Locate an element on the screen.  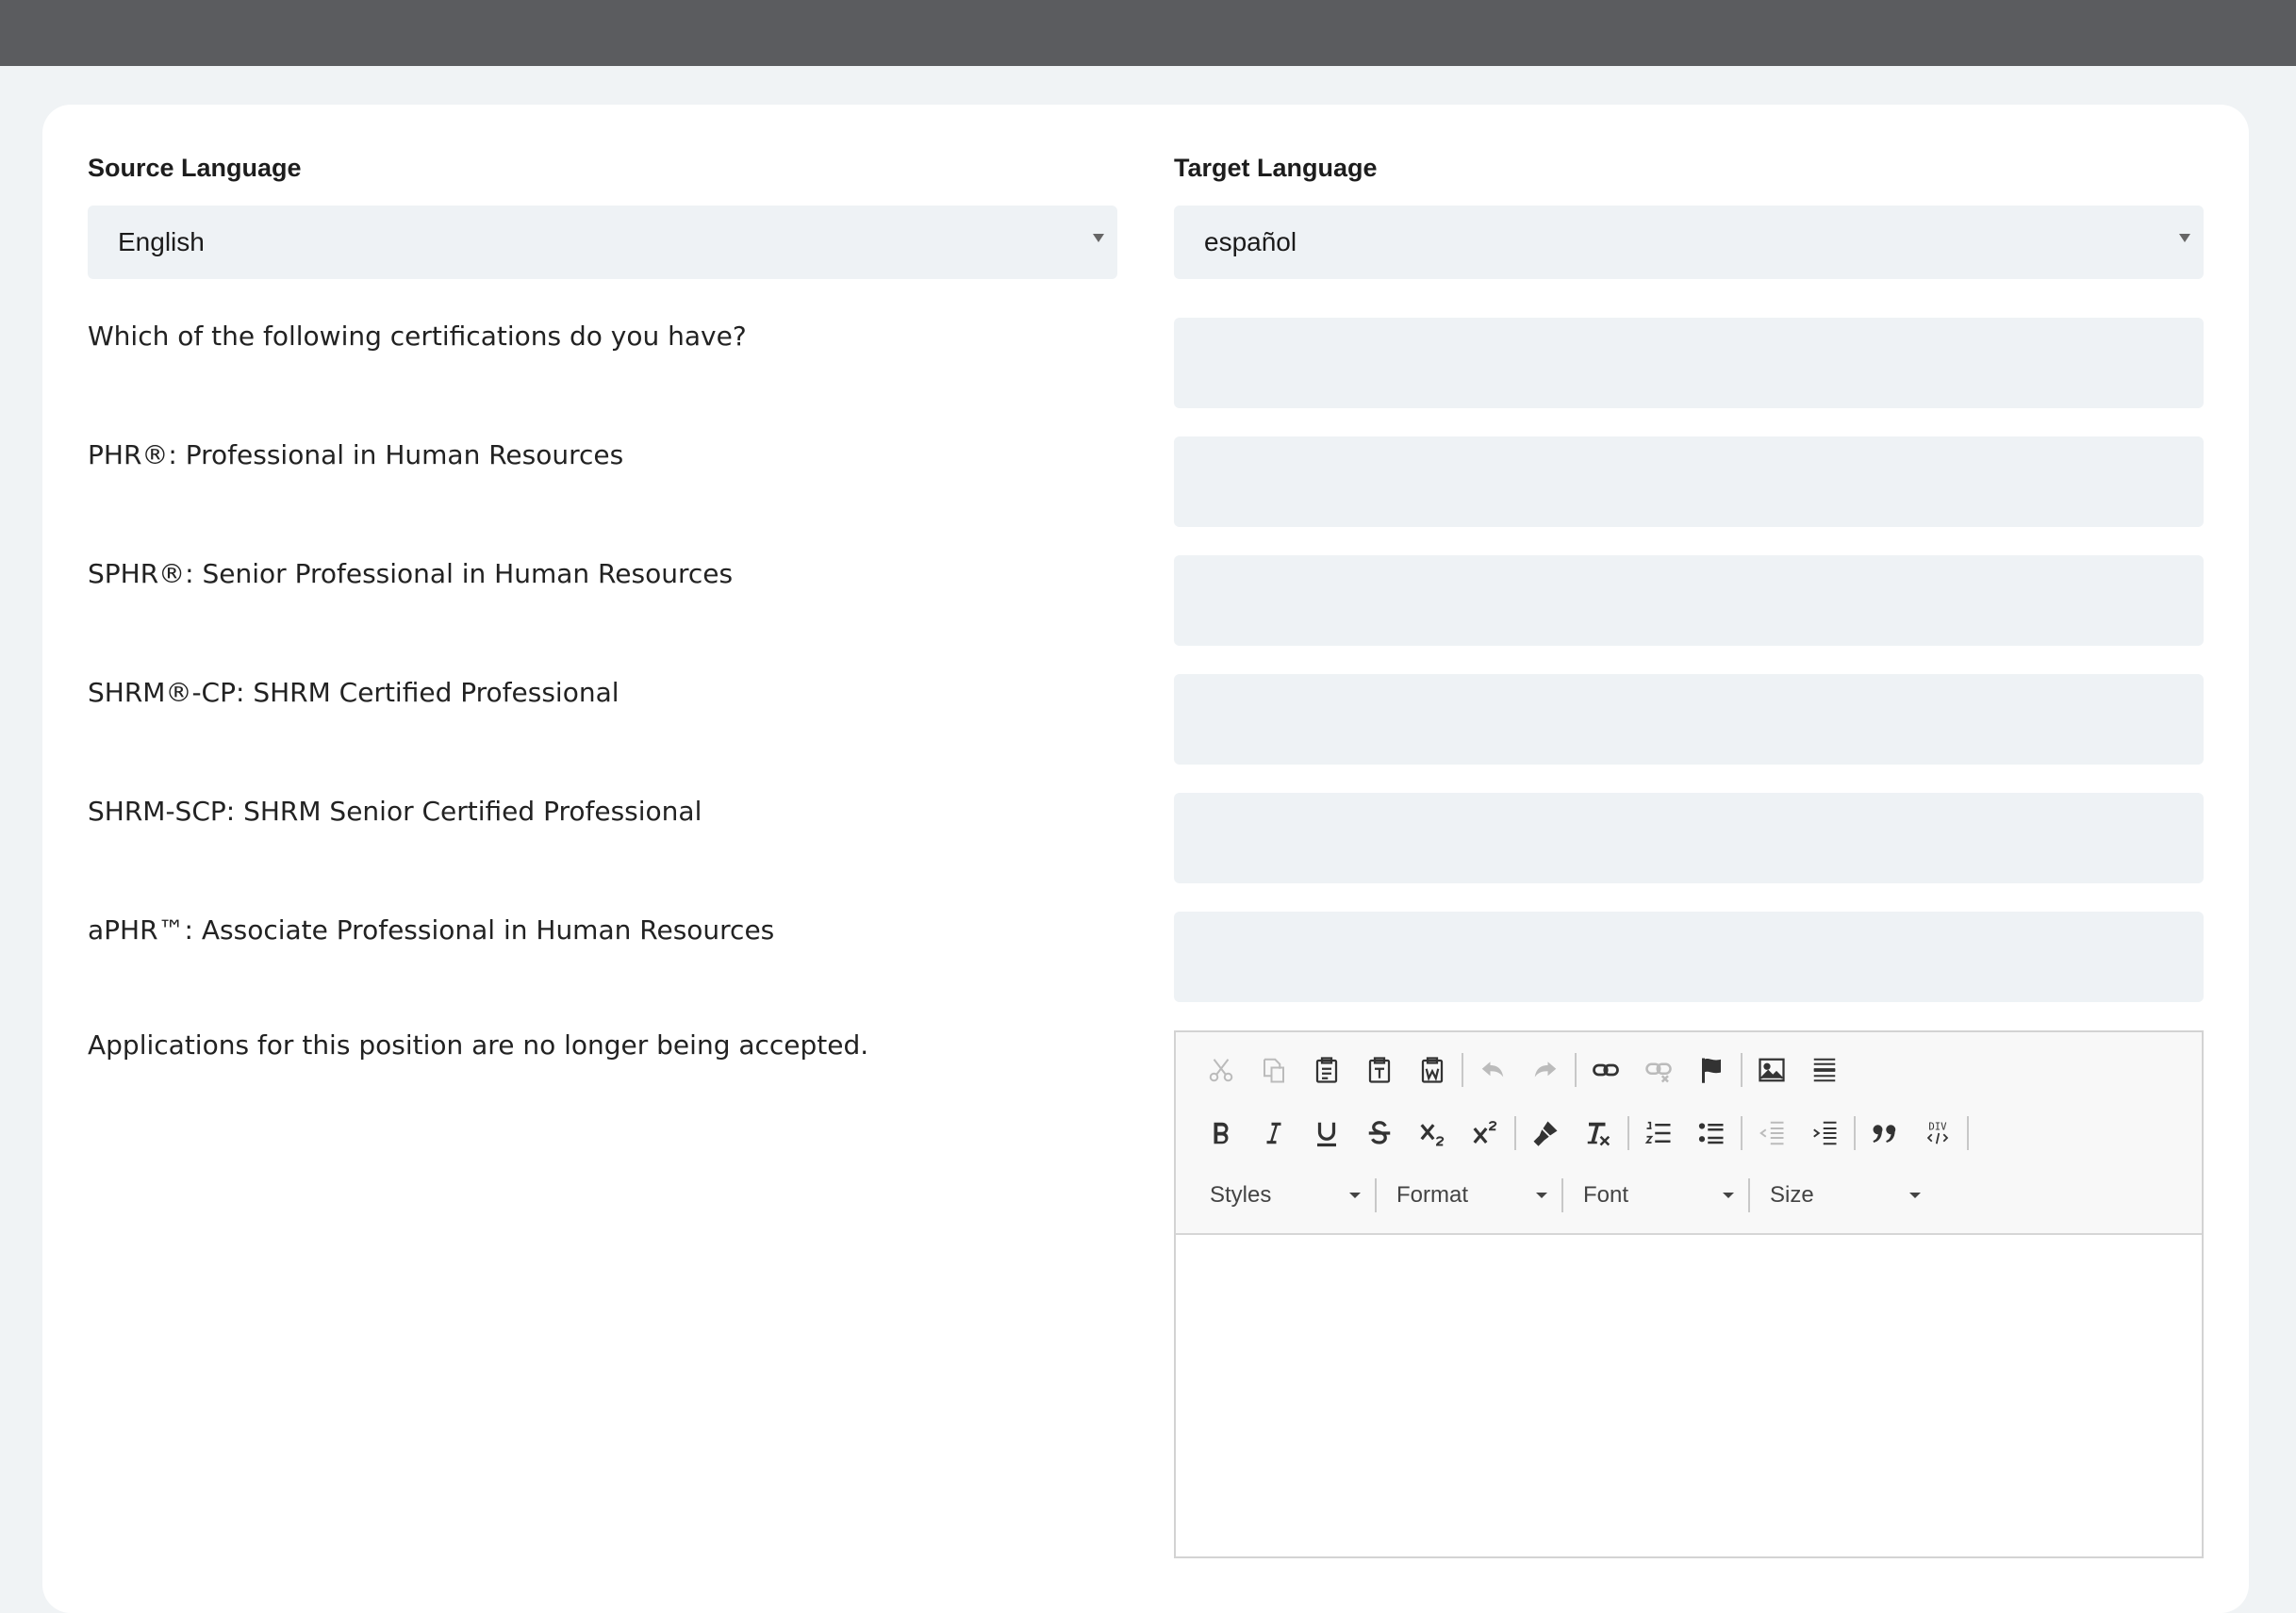
font-combo: Font is located at coordinates (1655, 1196).